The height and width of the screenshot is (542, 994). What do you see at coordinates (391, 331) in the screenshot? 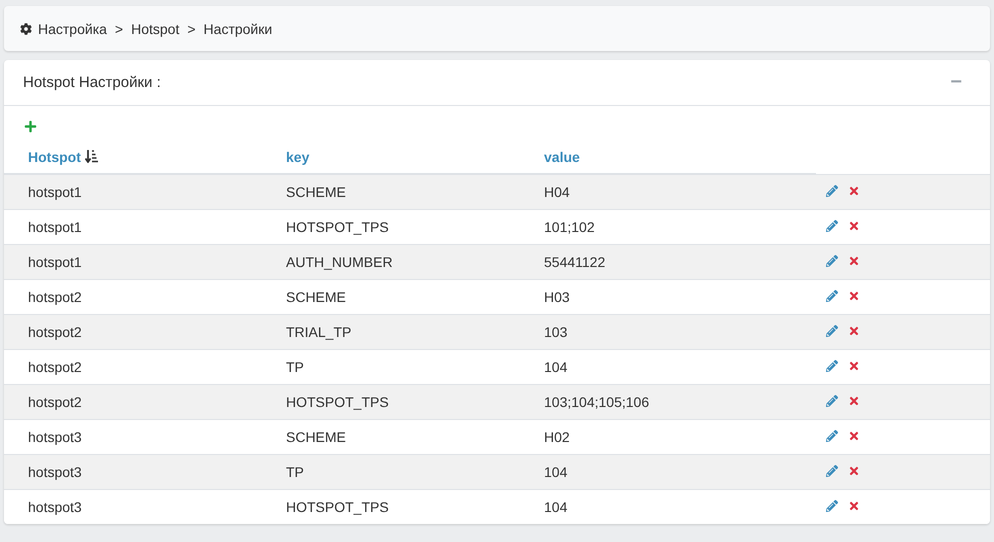
I see `table-cell: TRIAL_TP` at bounding box center [391, 331].